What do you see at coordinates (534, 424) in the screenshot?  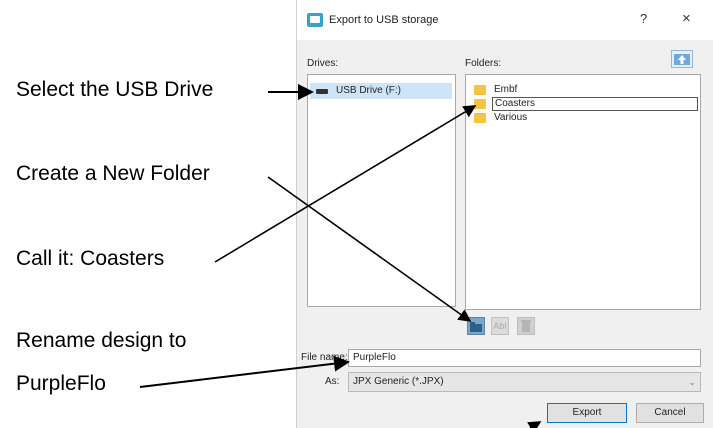 I see `arrow-to-export-button` at bounding box center [534, 424].